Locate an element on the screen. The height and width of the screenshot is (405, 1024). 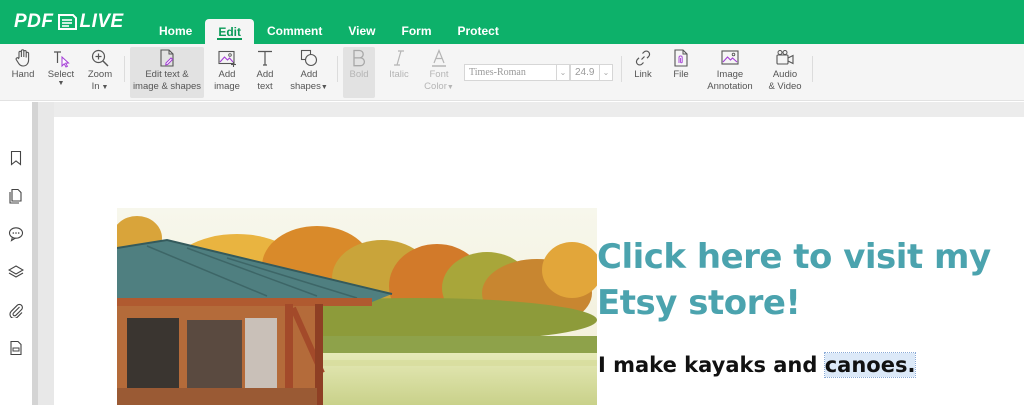
kayak-text: I make kayaks and is located at coordinates (711, 365).